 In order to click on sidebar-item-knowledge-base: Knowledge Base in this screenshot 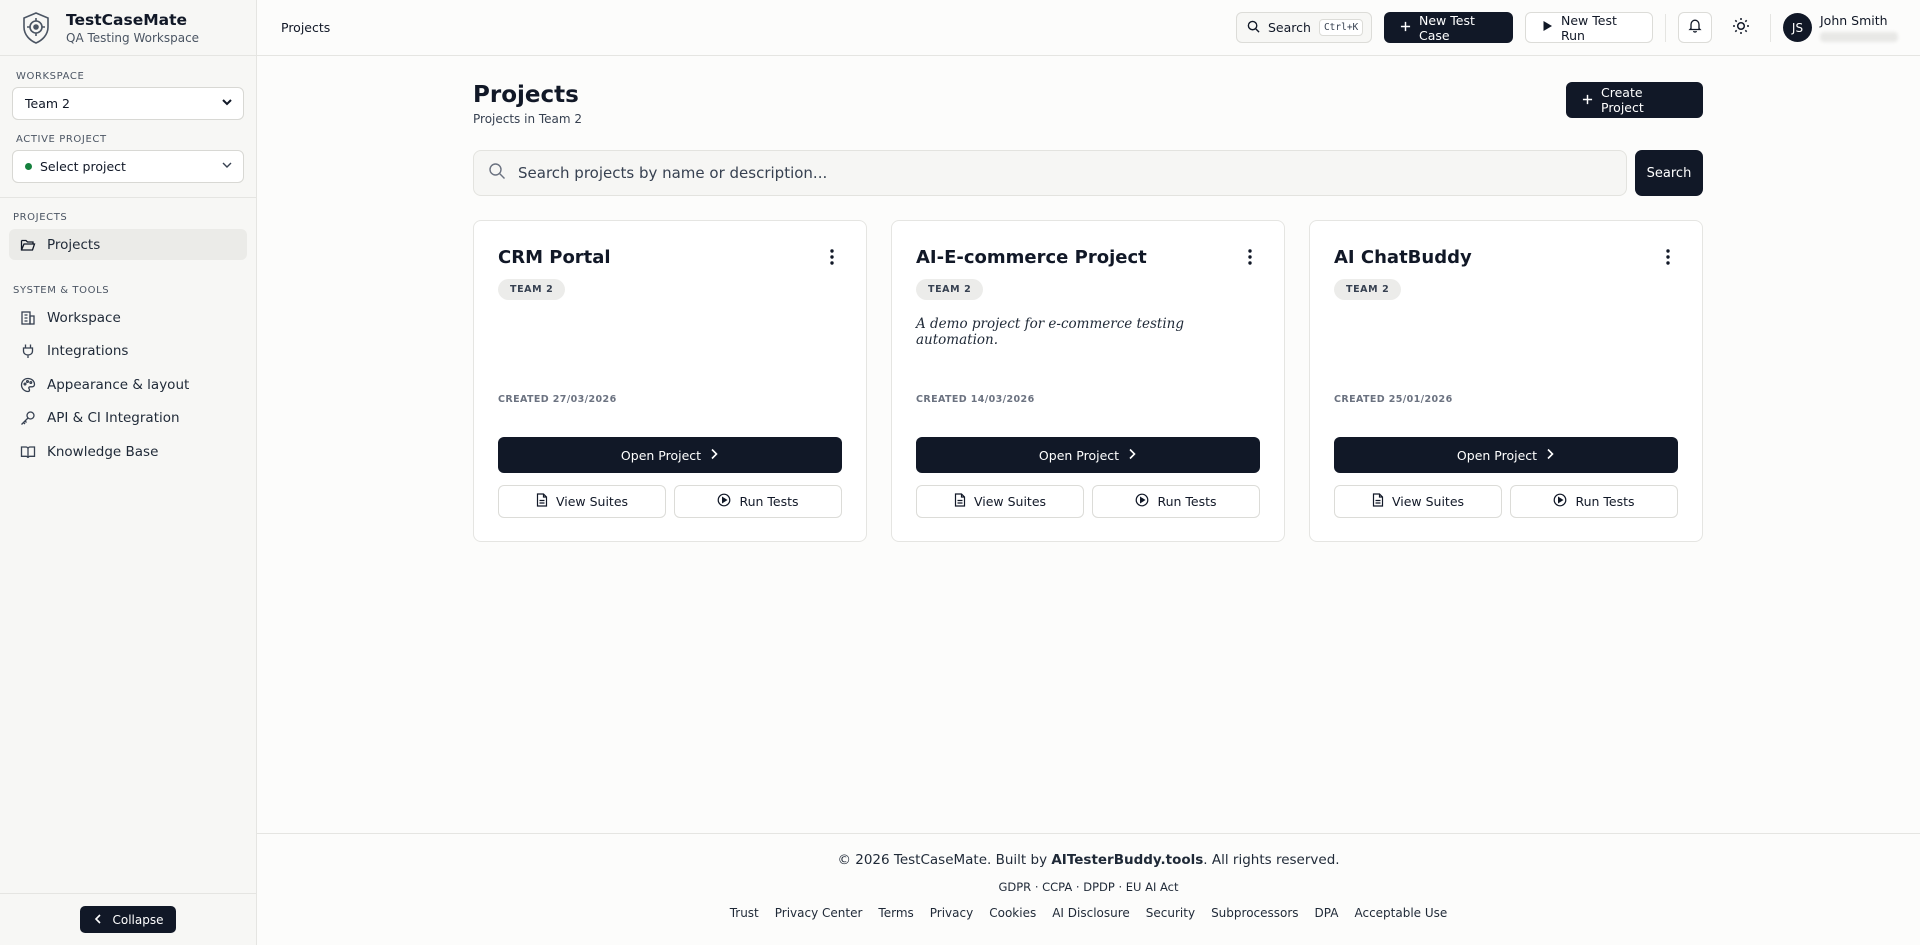, I will do `click(128, 451)`.